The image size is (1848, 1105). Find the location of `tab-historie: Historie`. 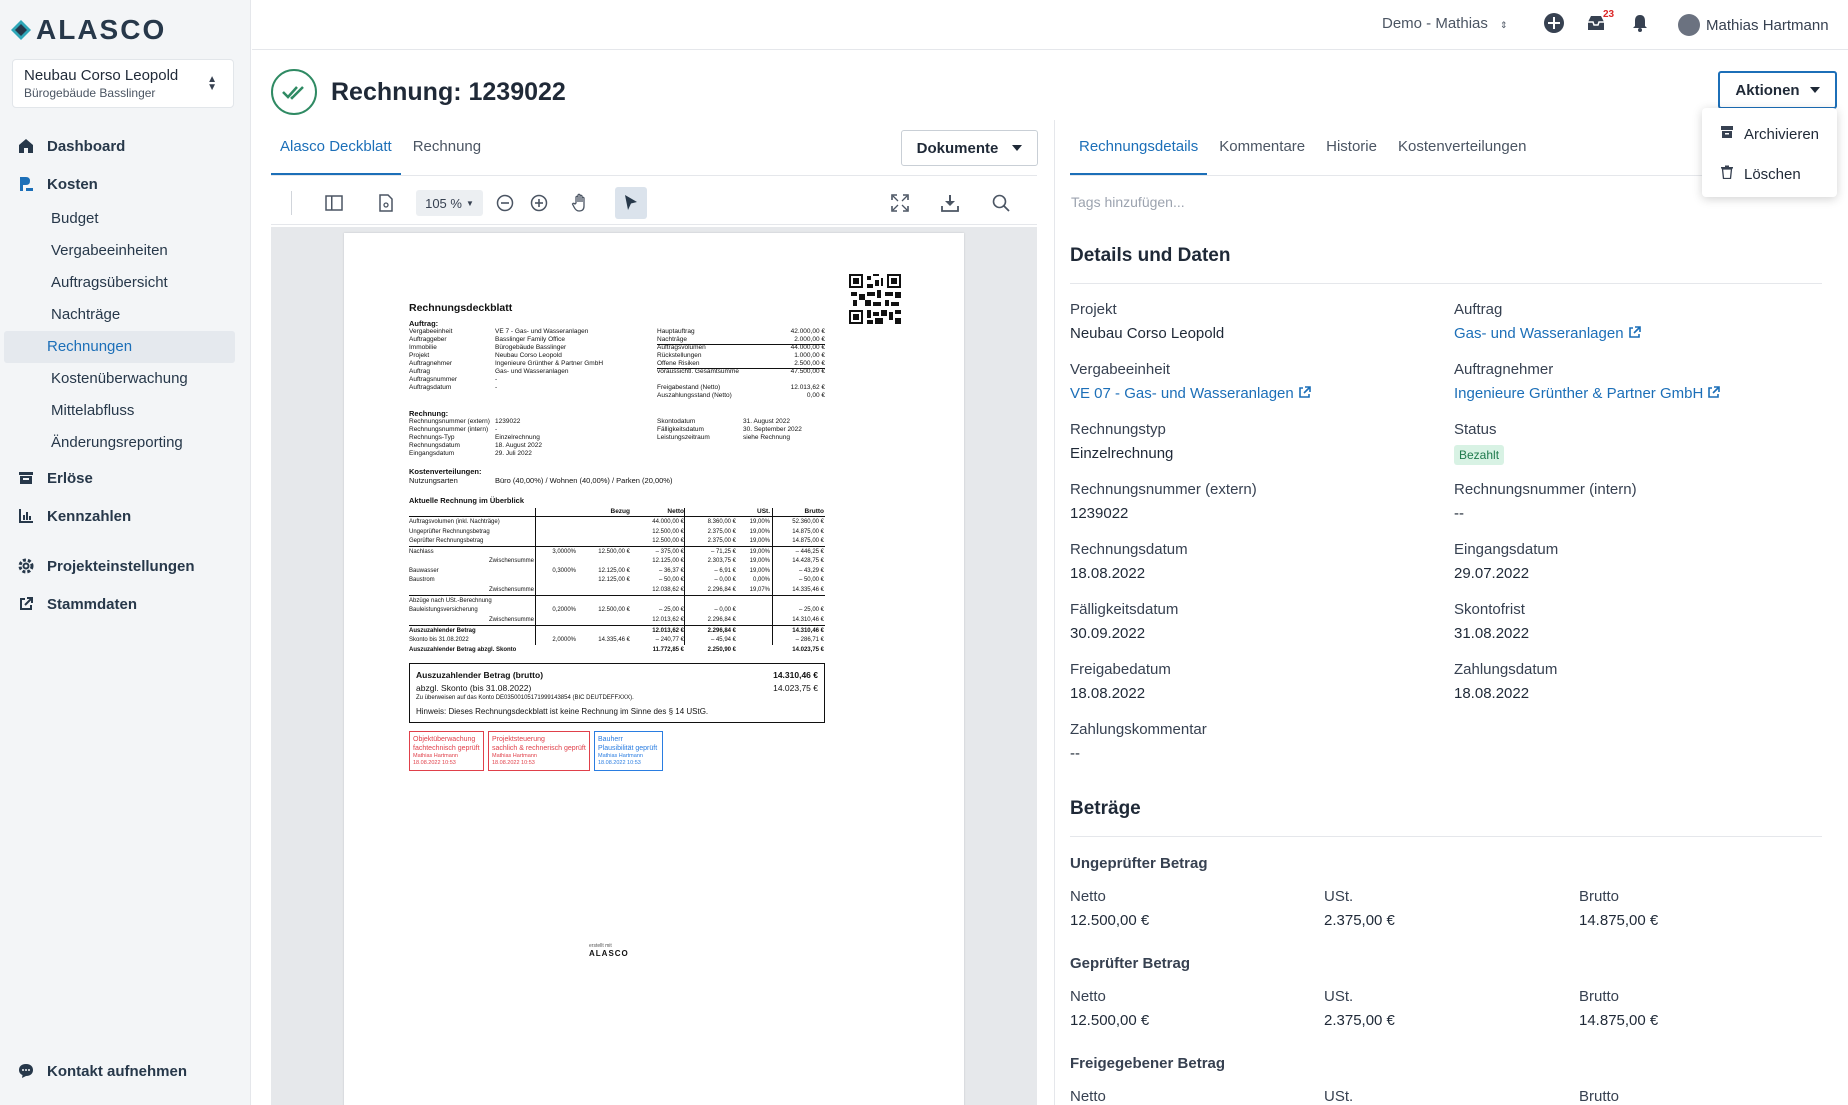

tab-historie: Historie is located at coordinates (1351, 152).